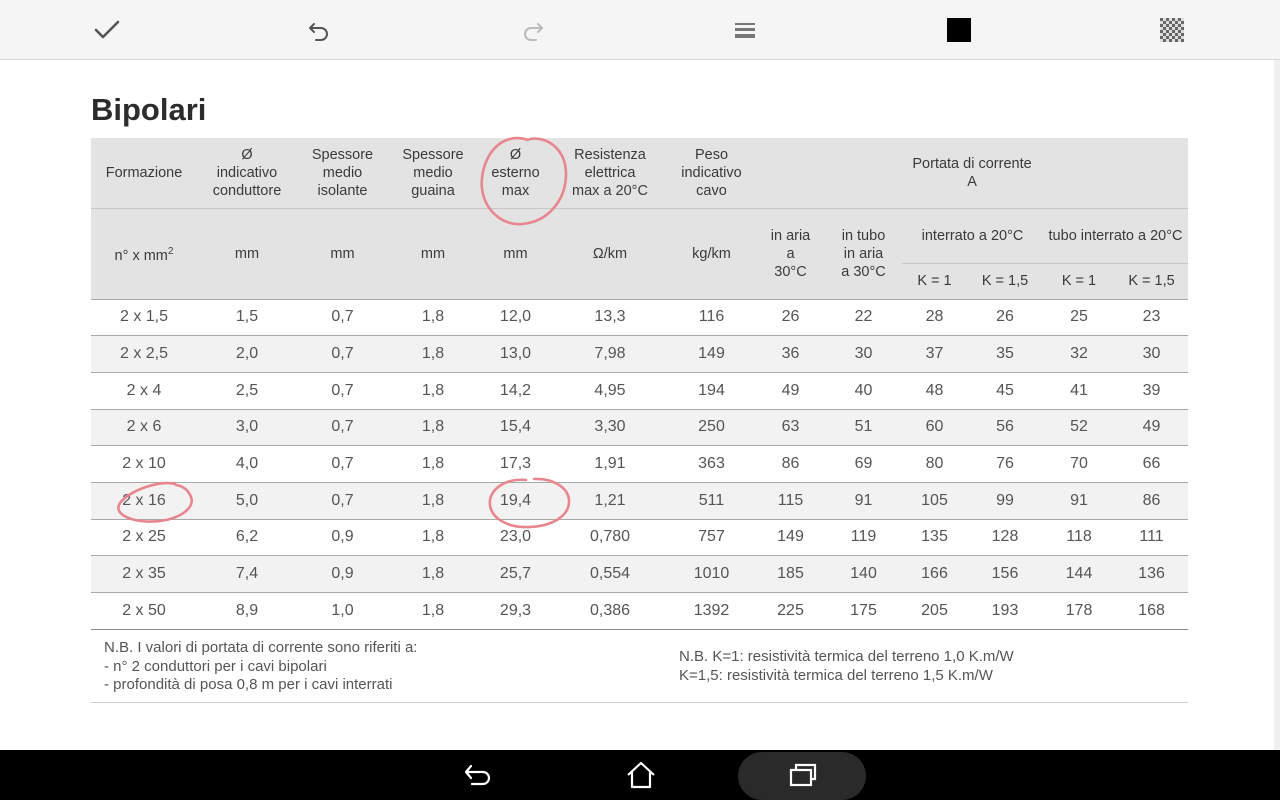 This screenshot has height=800, width=1280. I want to click on cell-tubo-interrato-k1: 52, so click(1079, 427).